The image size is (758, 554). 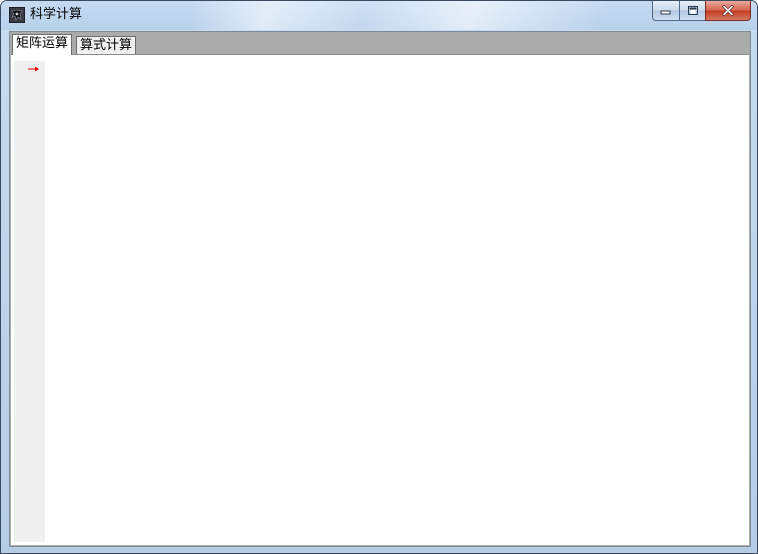 I want to click on app-icon, so click(x=17, y=15).